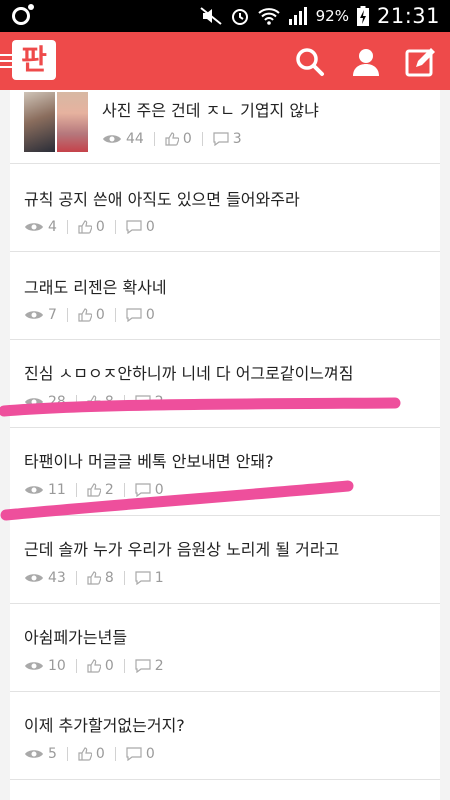 This screenshot has width=450, height=800. What do you see at coordinates (297, 16) in the screenshot?
I see `signal-icon` at bounding box center [297, 16].